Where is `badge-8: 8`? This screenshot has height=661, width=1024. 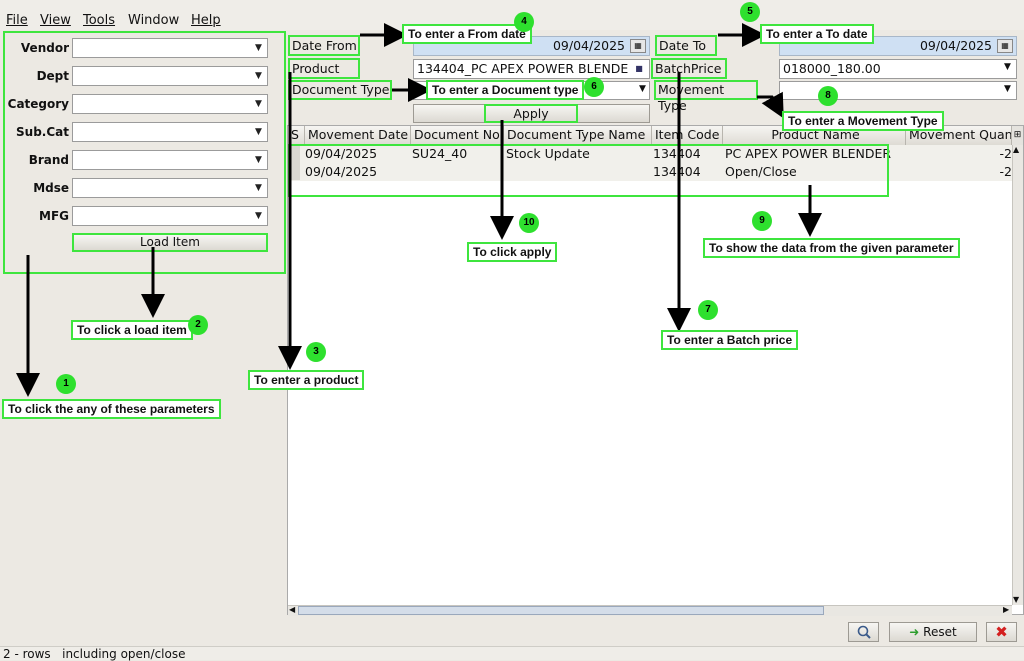 badge-8: 8 is located at coordinates (828, 96).